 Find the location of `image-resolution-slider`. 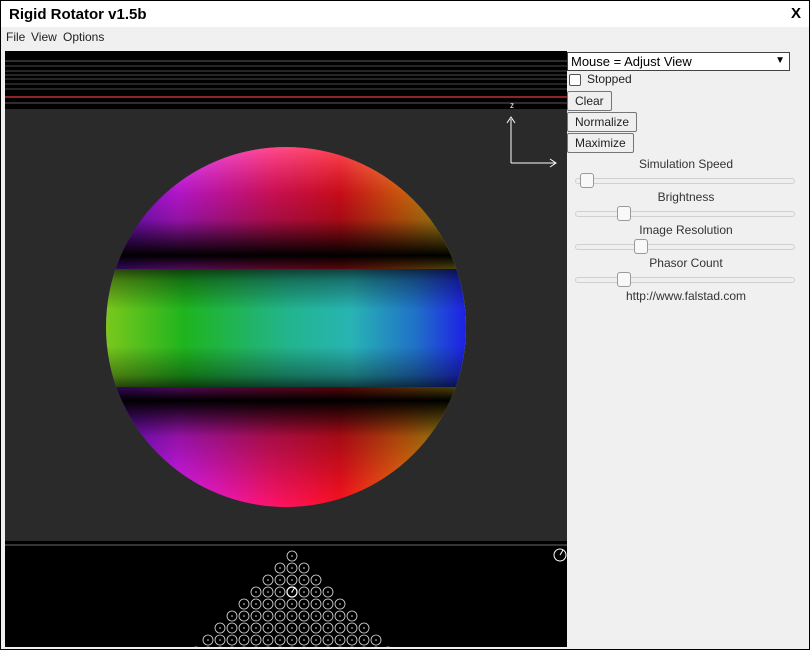

image-resolution-slider is located at coordinates (685, 246).